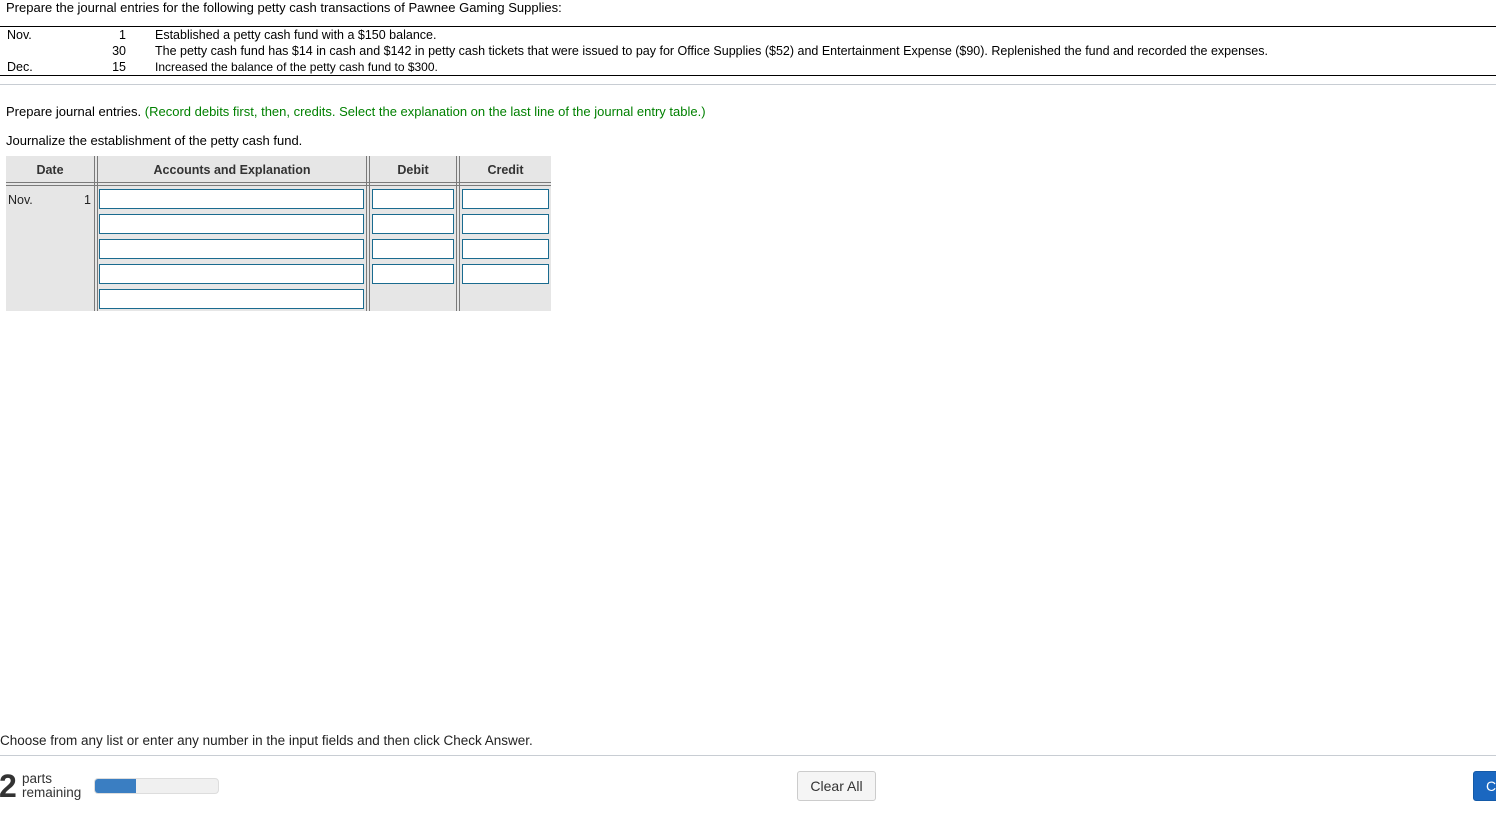 This screenshot has width=1496, height=814. I want to click on progress-fill, so click(115, 786).